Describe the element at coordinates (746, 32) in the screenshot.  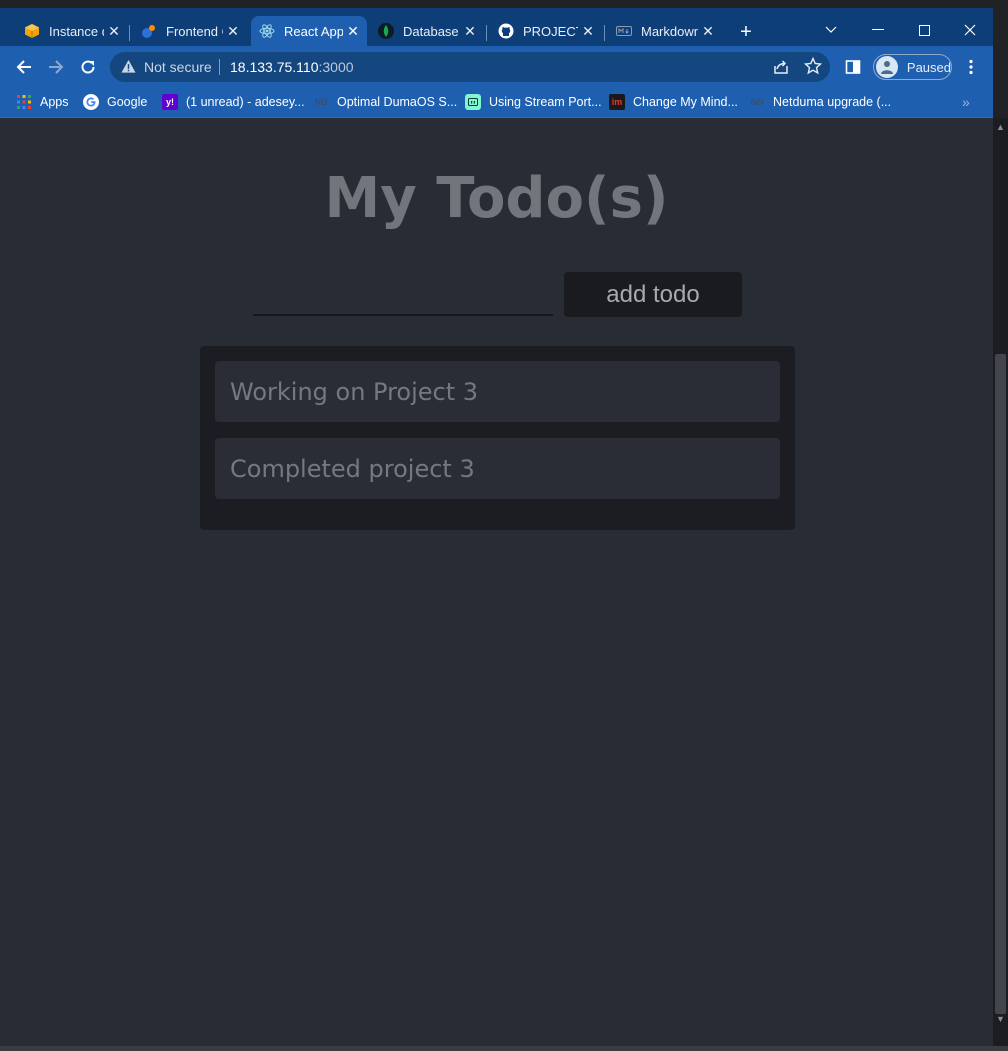
I see `new-tab-button: +` at that location.